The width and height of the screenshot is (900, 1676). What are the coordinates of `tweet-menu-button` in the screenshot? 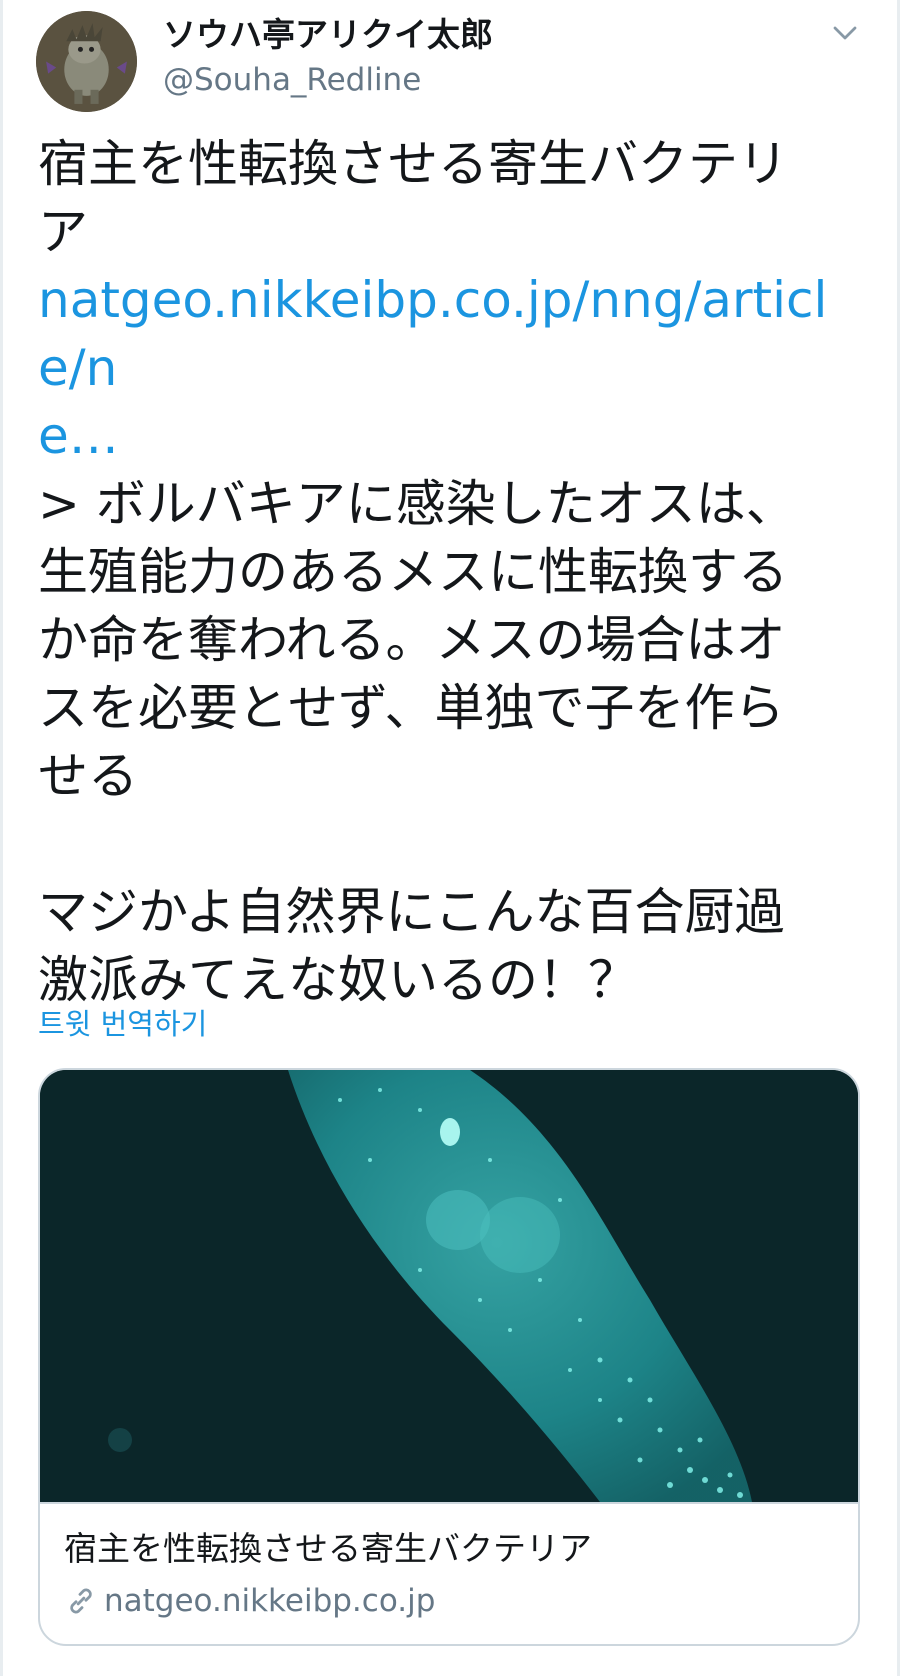 It's located at (845, 33).